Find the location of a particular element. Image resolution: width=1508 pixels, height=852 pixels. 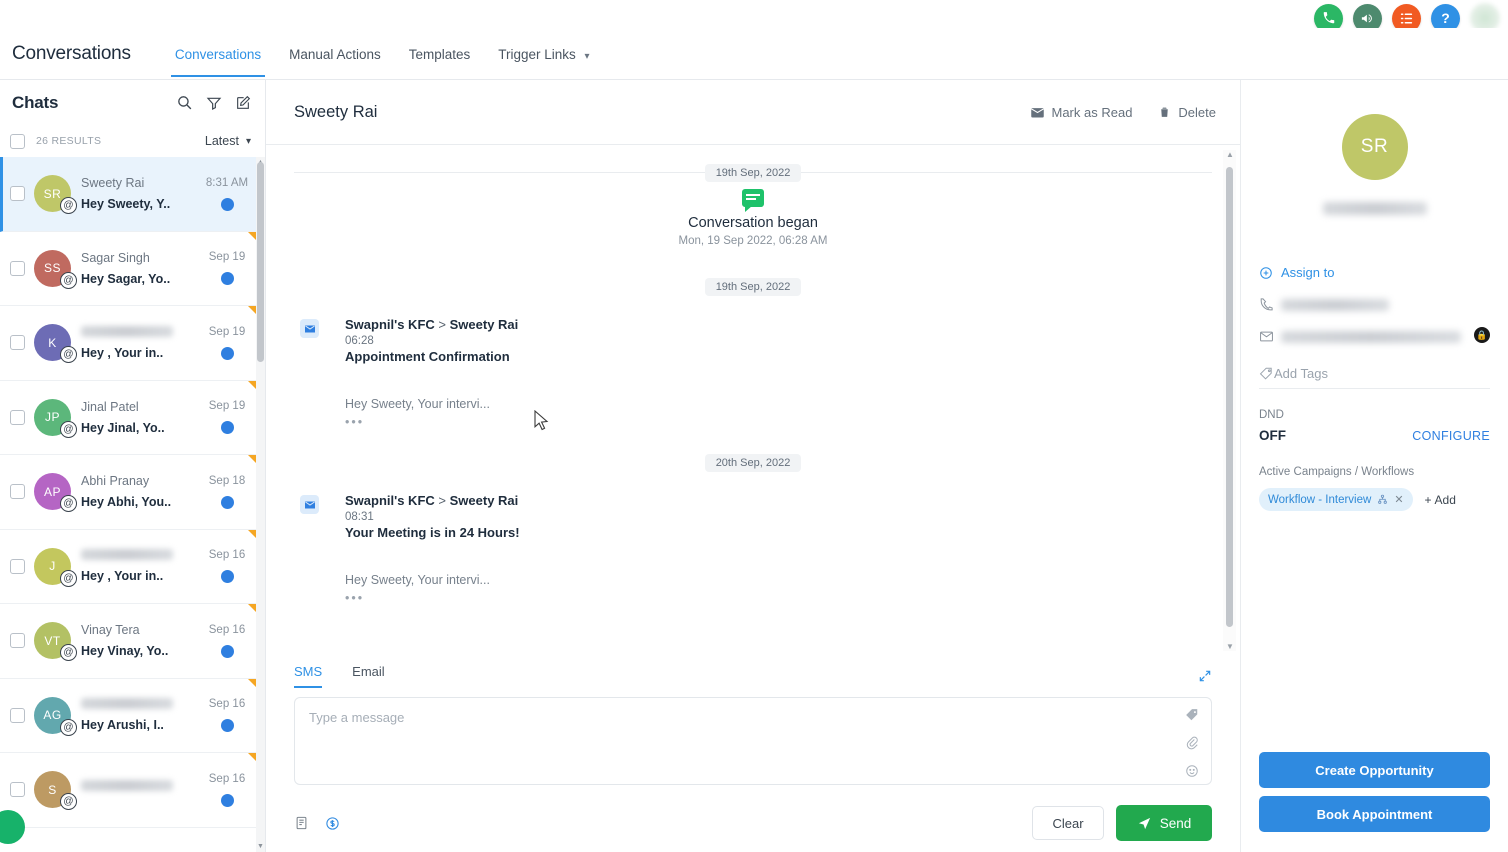

create-opportunity-button: Create Opportunity is located at coordinates (1374, 770).